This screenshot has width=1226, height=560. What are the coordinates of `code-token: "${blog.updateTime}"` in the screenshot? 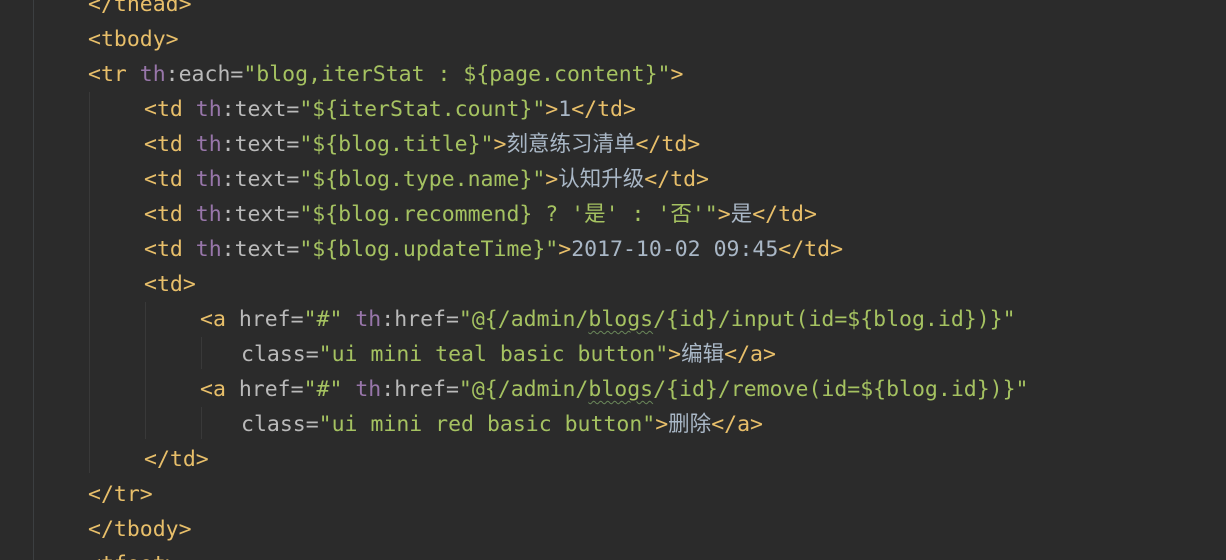 It's located at (429, 249).